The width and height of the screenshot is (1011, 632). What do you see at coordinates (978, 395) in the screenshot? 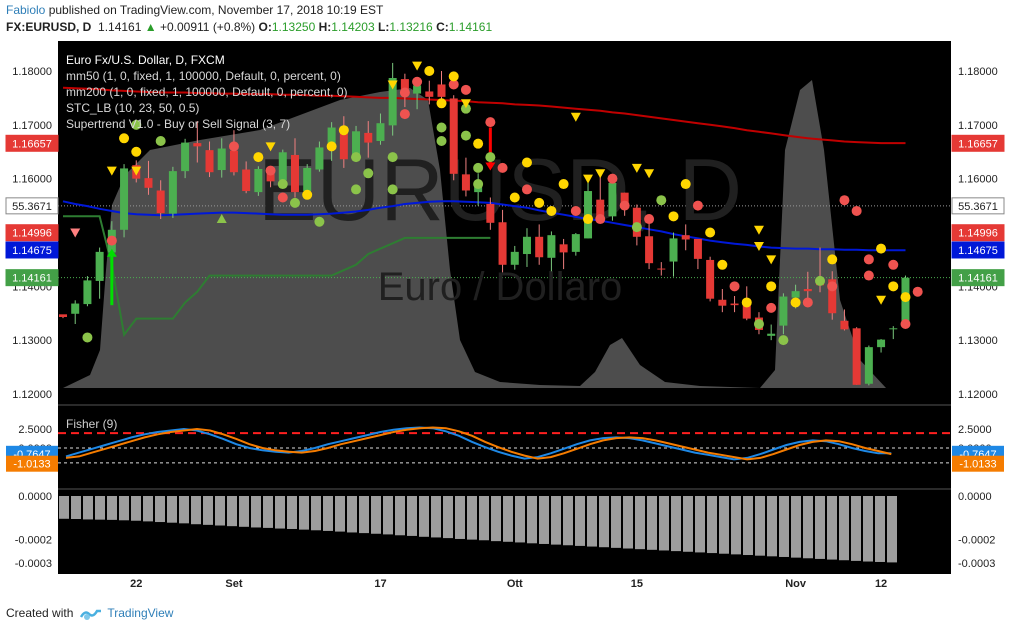
I see `price-tick-right: 1.12000` at bounding box center [978, 395].